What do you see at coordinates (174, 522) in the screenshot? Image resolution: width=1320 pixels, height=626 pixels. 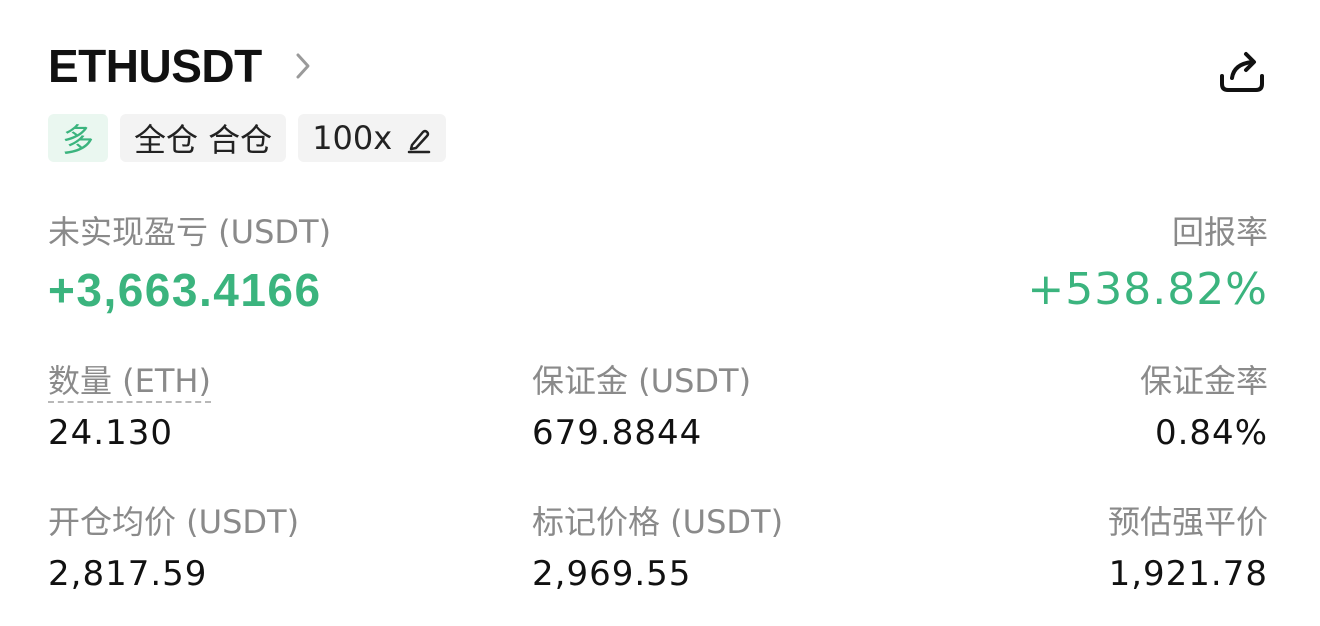 I see `entry-price-label: 开仓均价 (USDT)` at bounding box center [174, 522].